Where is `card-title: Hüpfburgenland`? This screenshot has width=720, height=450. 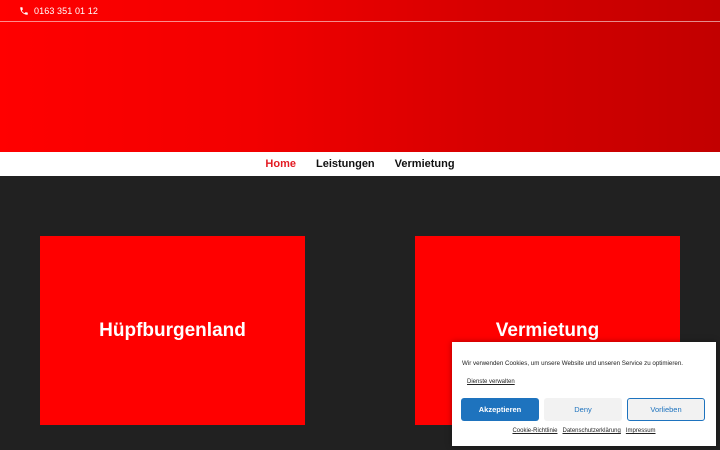 card-title: Hüpfburgenland is located at coordinates (172, 330).